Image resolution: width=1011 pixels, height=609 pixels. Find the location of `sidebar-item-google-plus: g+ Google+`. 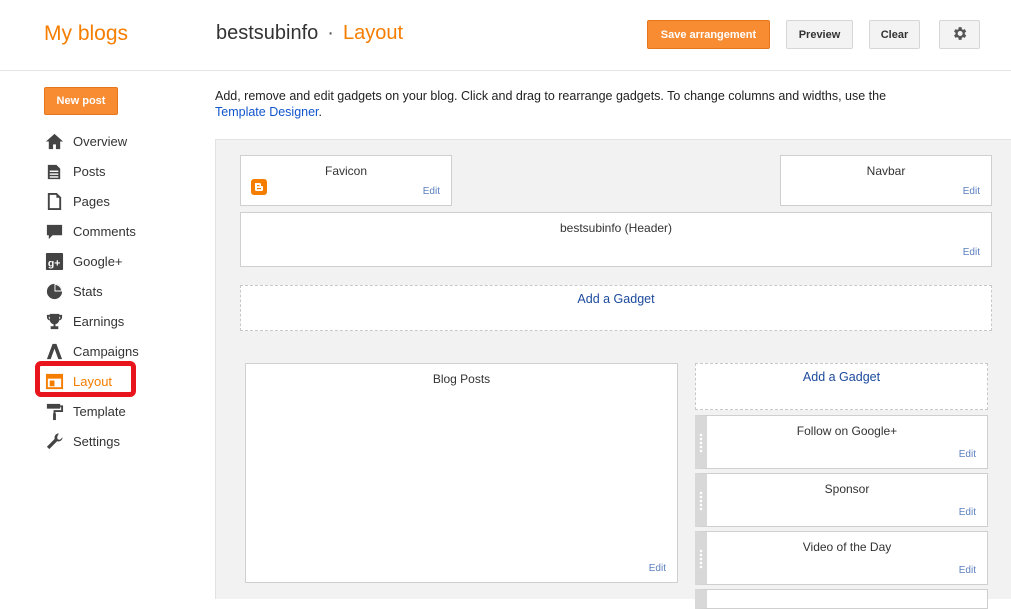

sidebar-item-google-plus: g+ Google+ is located at coordinates (124, 261).